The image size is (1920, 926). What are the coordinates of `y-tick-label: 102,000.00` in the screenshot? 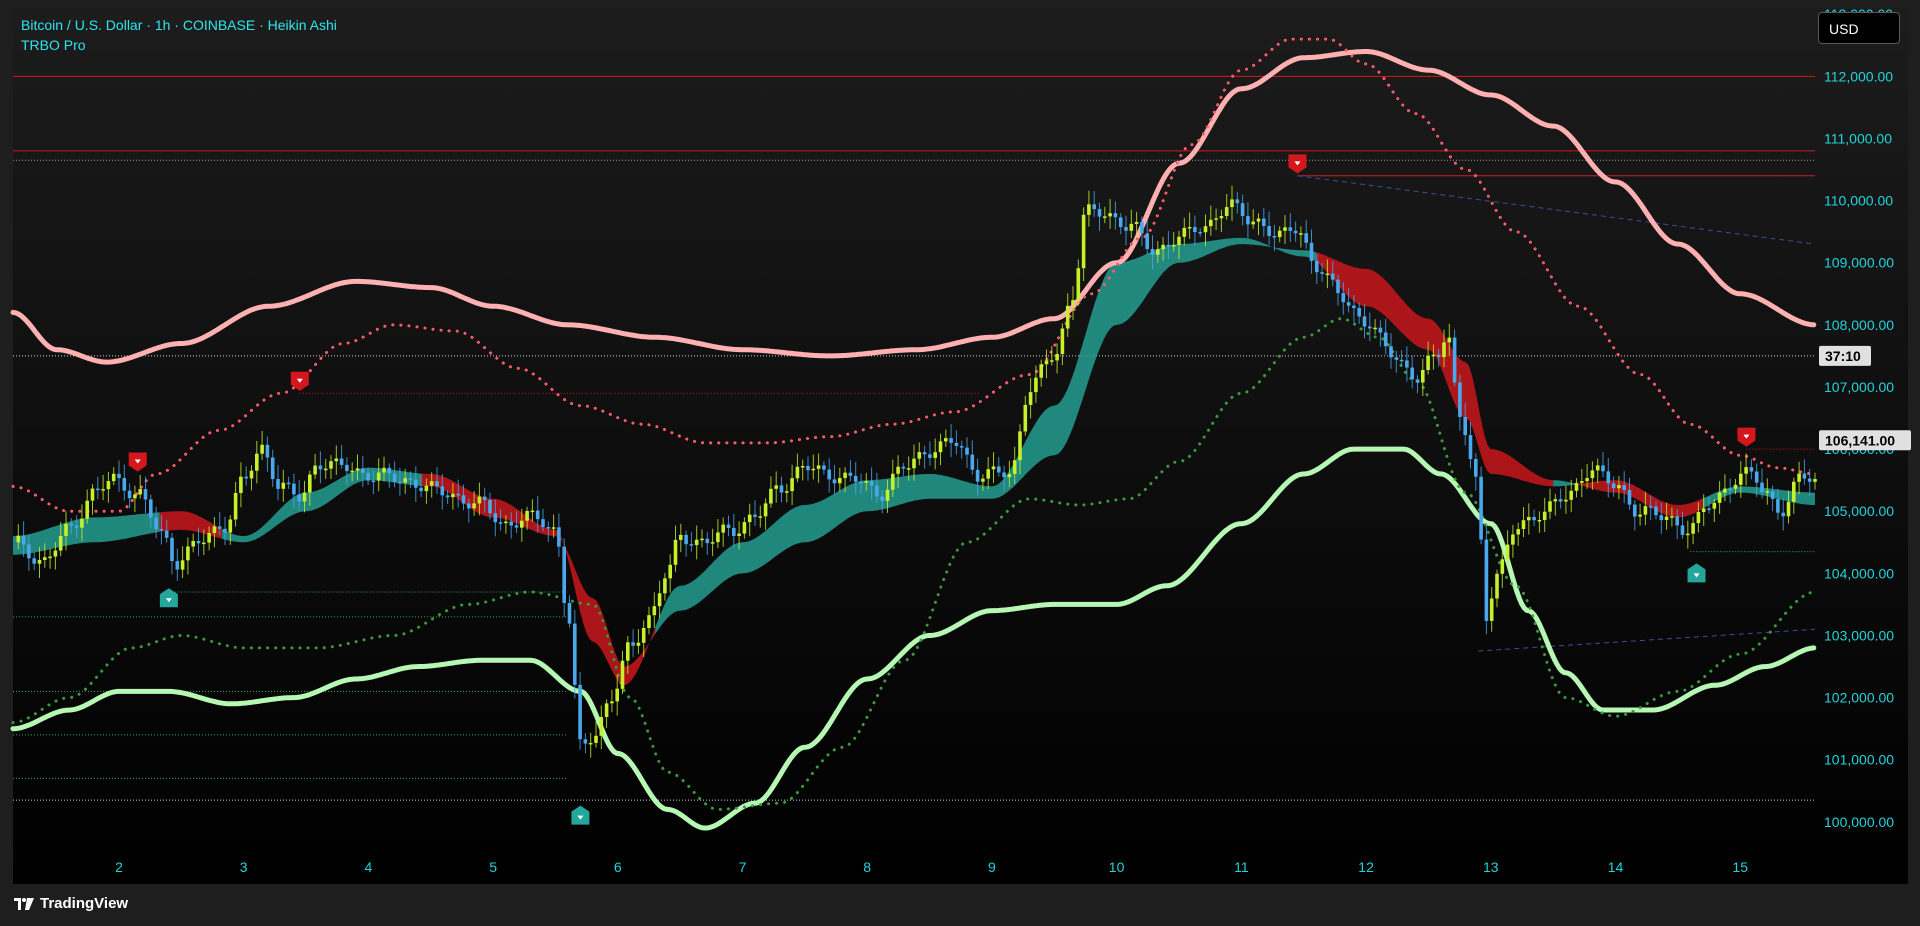 It's located at (1859, 698).